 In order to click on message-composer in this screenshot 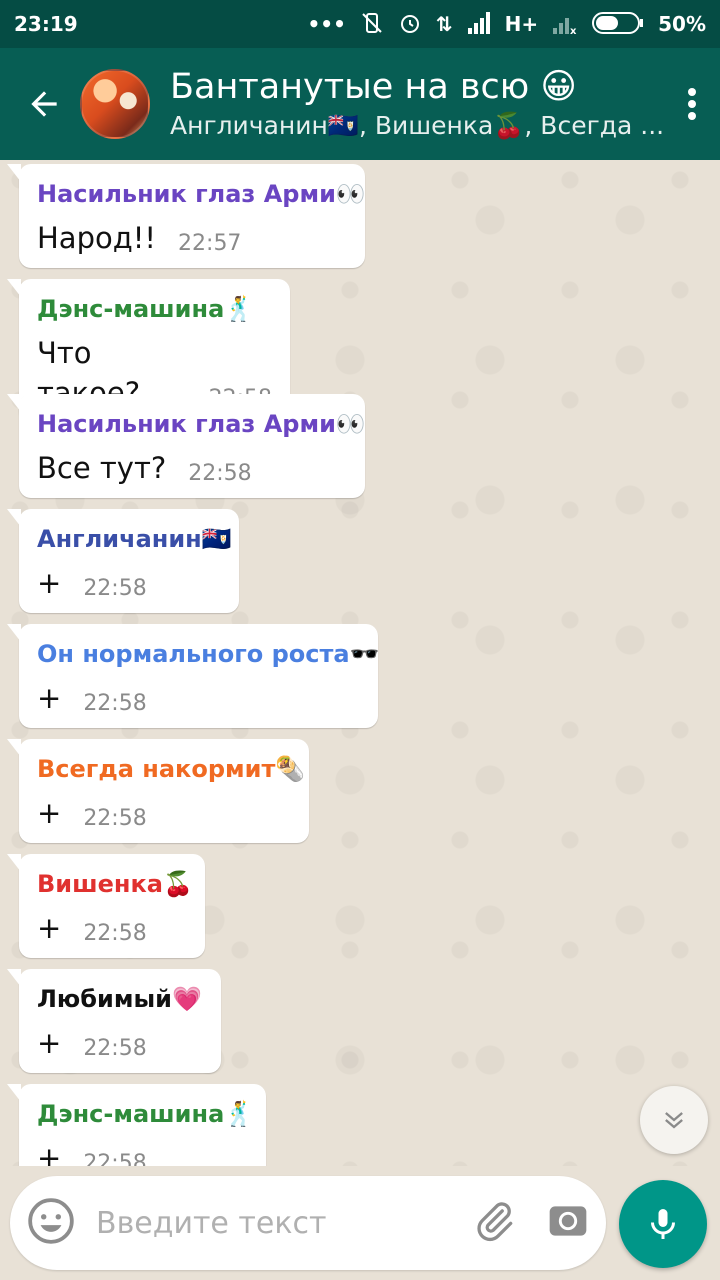, I will do `click(308, 1223)`.